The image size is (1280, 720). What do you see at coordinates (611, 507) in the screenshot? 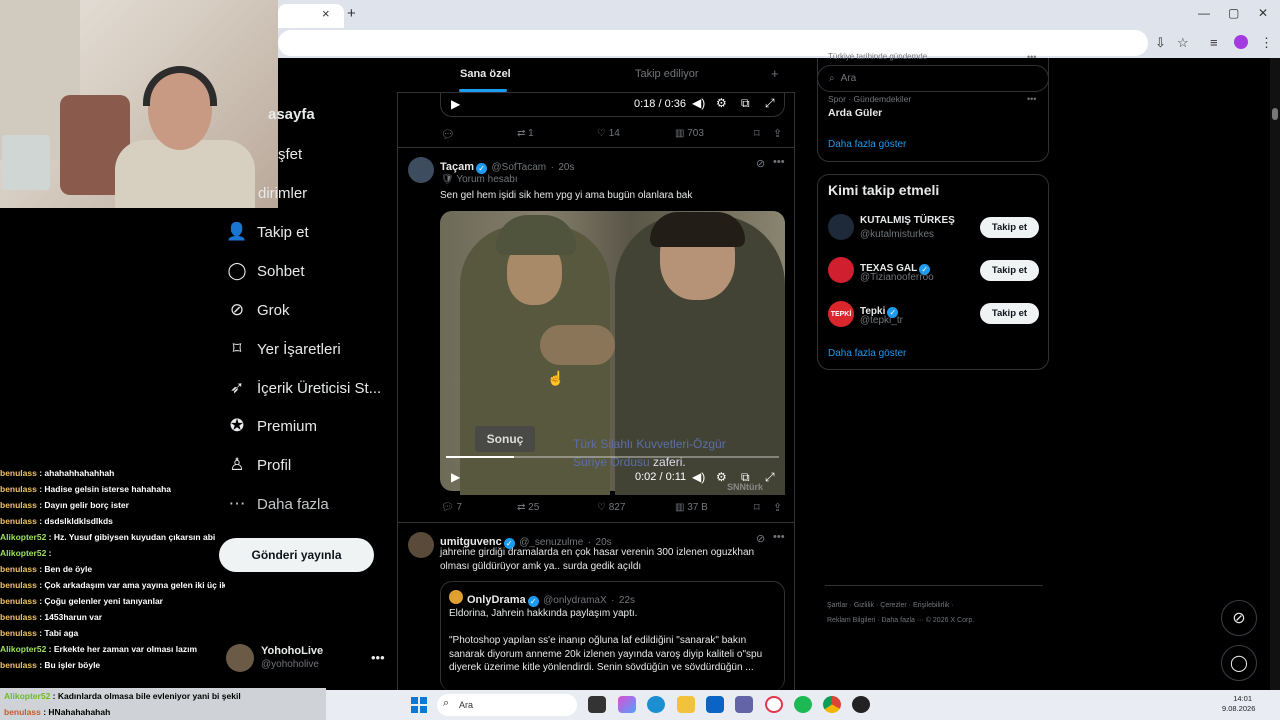
I see `like-button: ♡ 827` at bounding box center [611, 507].